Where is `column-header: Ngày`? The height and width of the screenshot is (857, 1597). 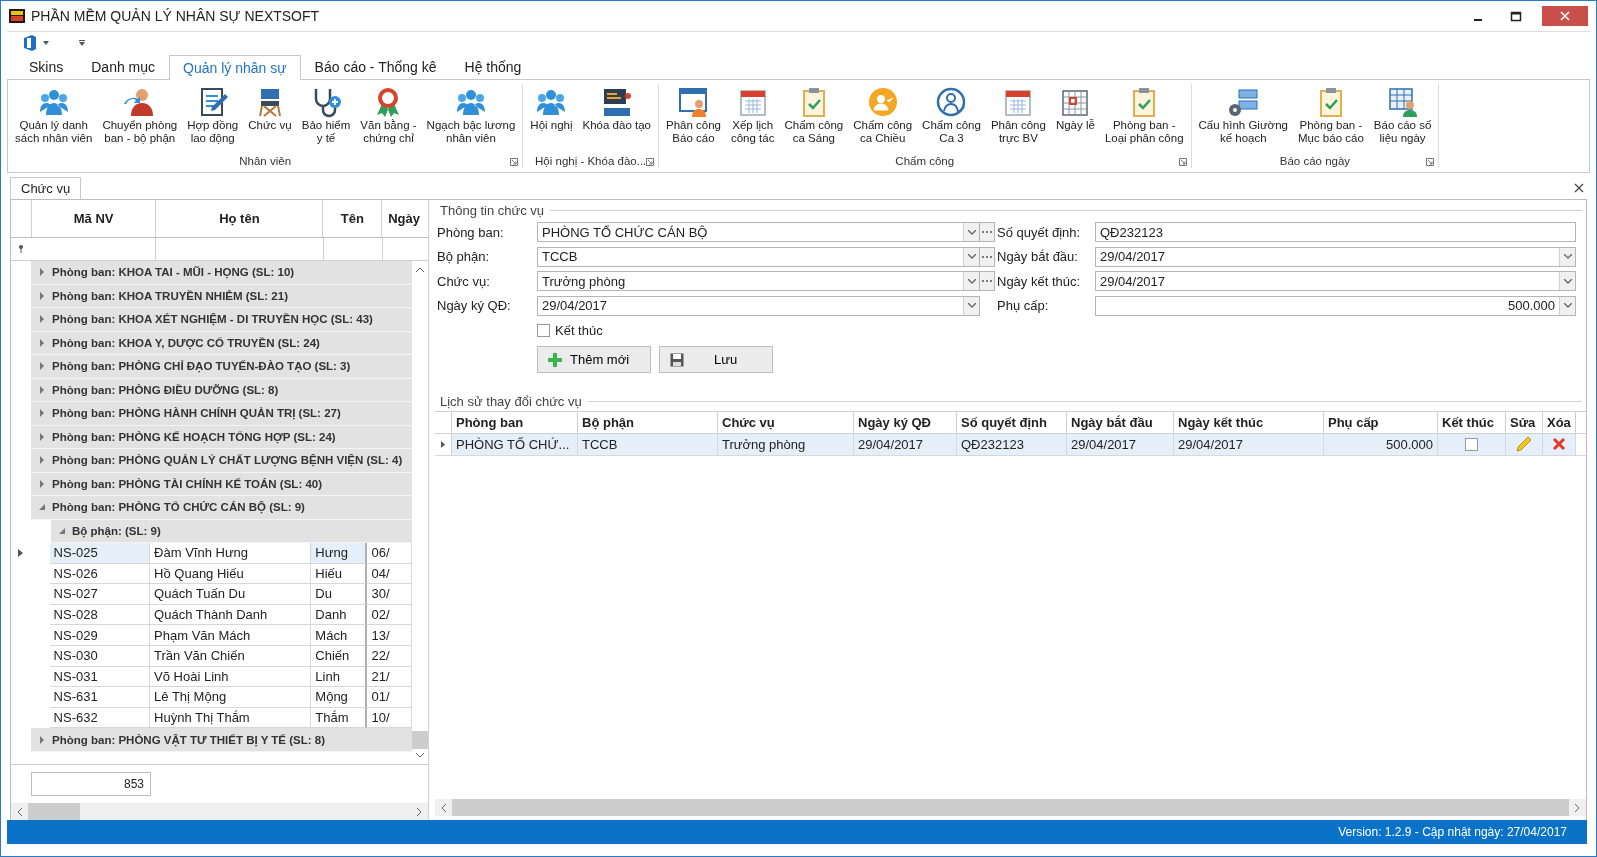
column-header: Ngày is located at coordinates (405, 218).